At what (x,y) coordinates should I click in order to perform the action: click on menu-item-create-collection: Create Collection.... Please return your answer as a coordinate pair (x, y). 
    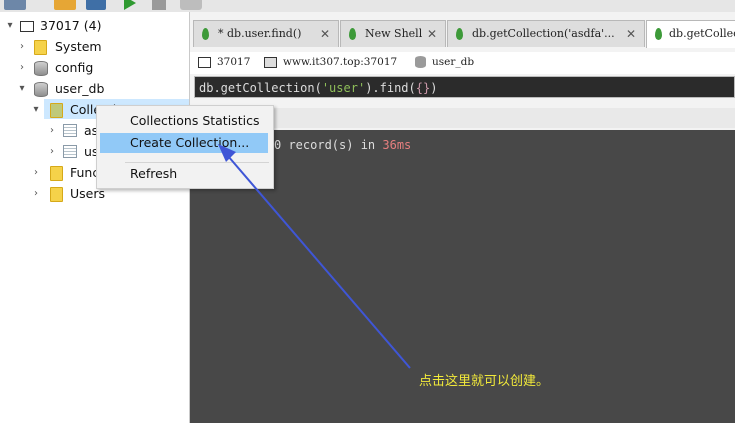
    Looking at the image, I should click on (184, 143).